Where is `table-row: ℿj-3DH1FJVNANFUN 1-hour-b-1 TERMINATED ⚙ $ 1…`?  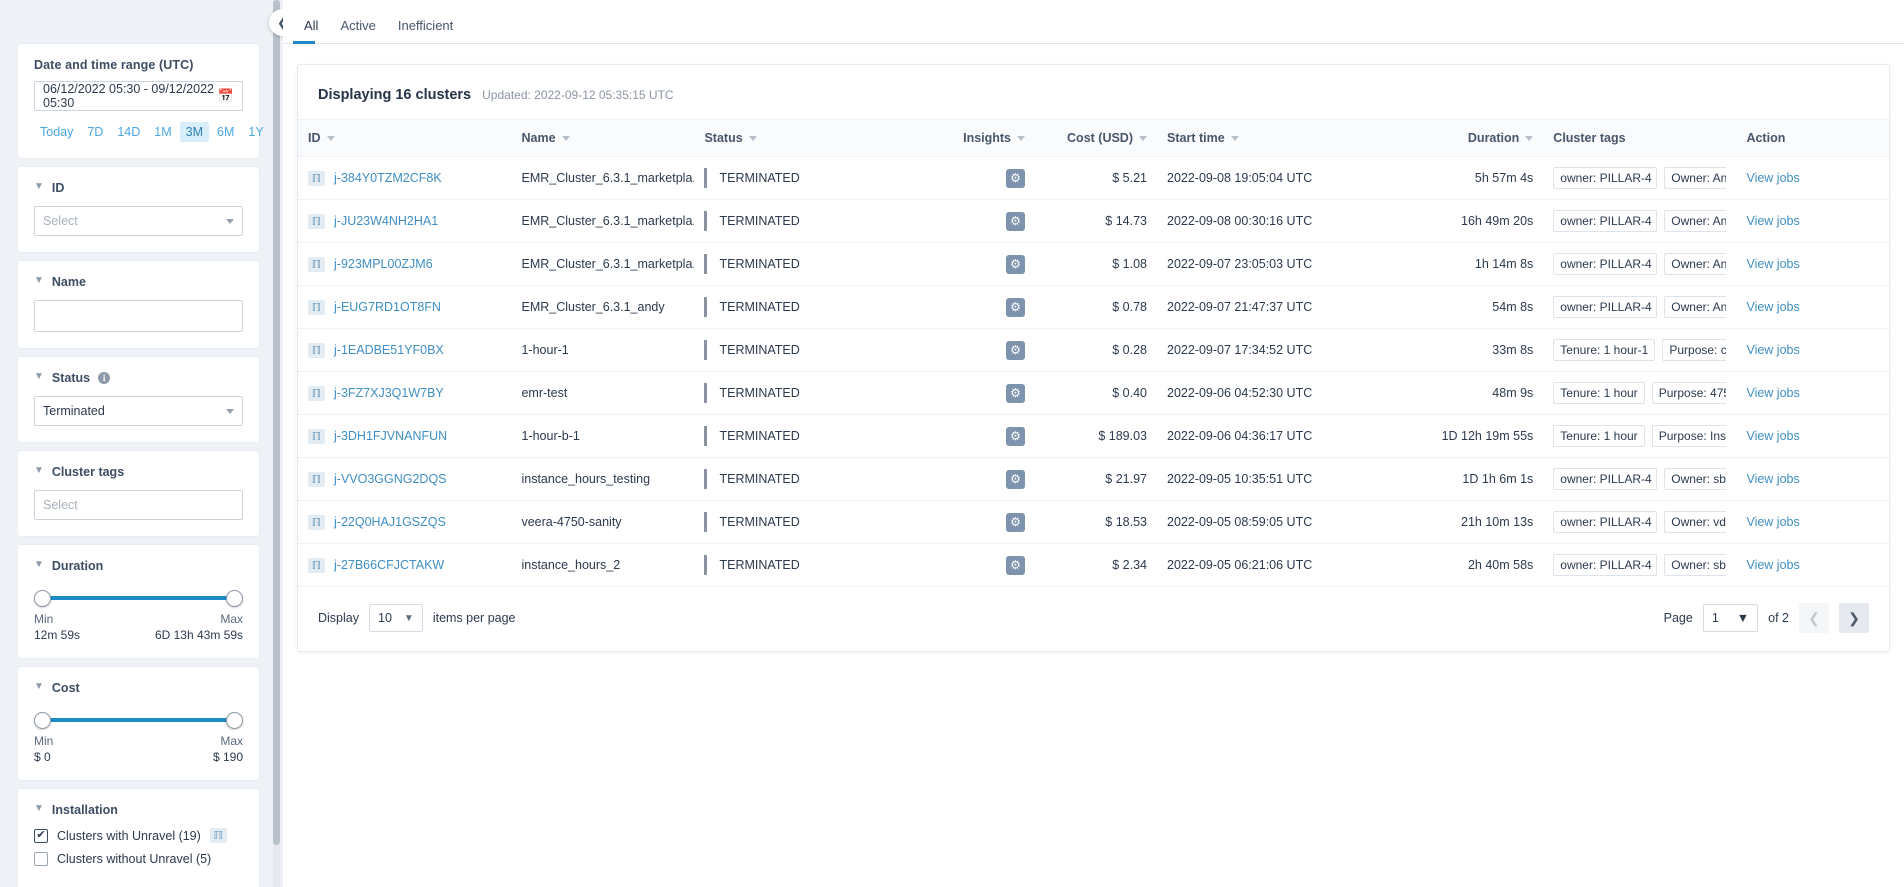 table-row: ℿj-3DH1FJVNANFUN 1-hour-b-1 TERMINATED ⚙ $ 1… is located at coordinates (1093, 436).